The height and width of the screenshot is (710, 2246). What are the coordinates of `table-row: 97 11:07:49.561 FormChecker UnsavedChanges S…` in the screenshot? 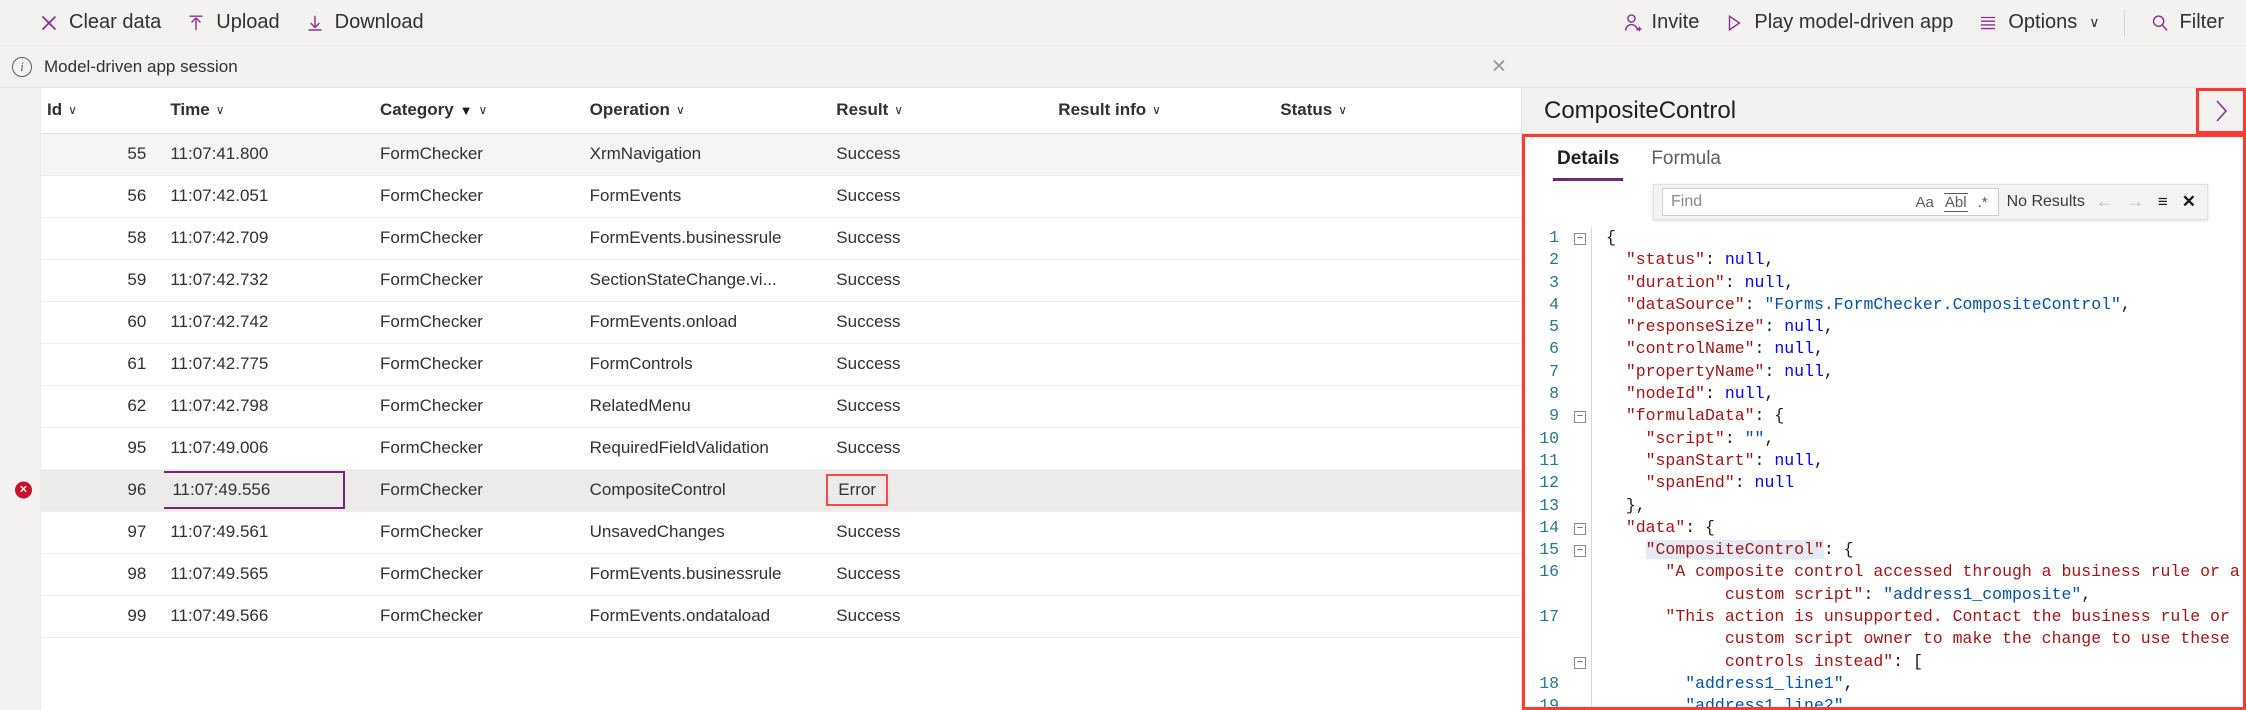 It's located at (781, 532).